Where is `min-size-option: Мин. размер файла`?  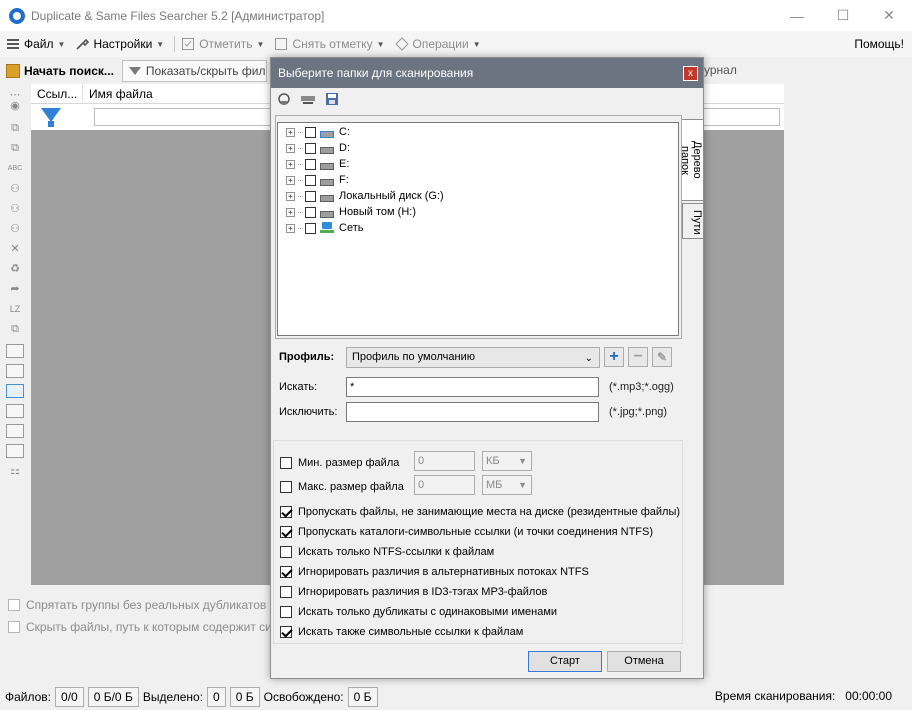 min-size-option: Мин. размер файла is located at coordinates (339, 463).